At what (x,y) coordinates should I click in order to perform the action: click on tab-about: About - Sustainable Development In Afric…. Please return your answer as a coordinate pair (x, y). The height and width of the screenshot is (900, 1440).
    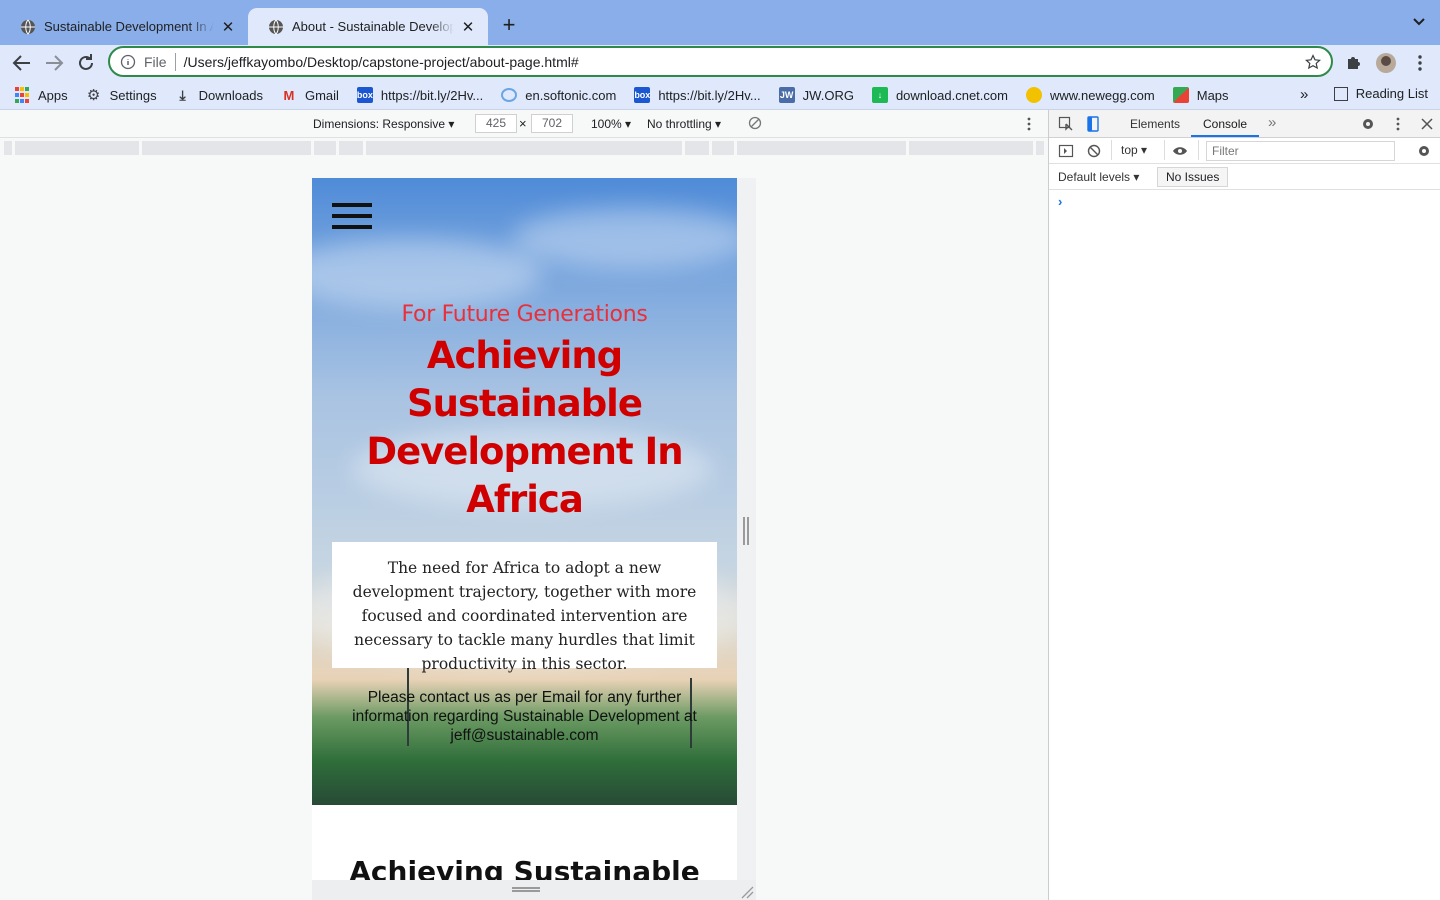
    Looking at the image, I should click on (368, 26).